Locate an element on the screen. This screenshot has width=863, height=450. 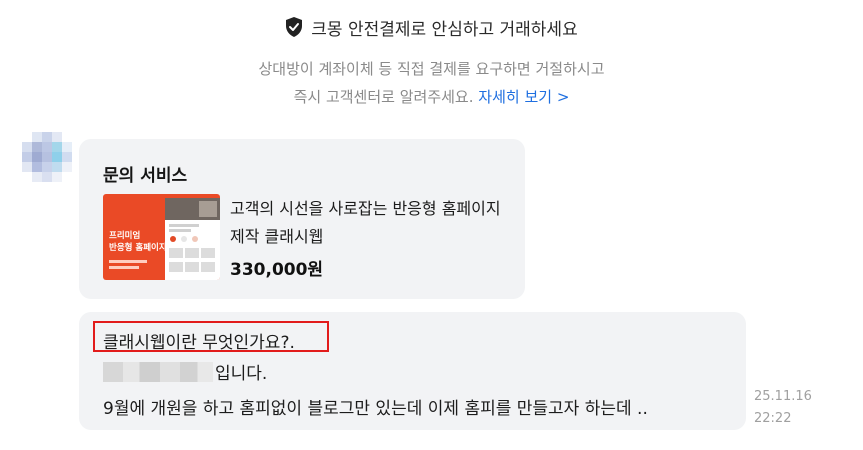
message-intro: 입니다. is located at coordinates (185, 371).